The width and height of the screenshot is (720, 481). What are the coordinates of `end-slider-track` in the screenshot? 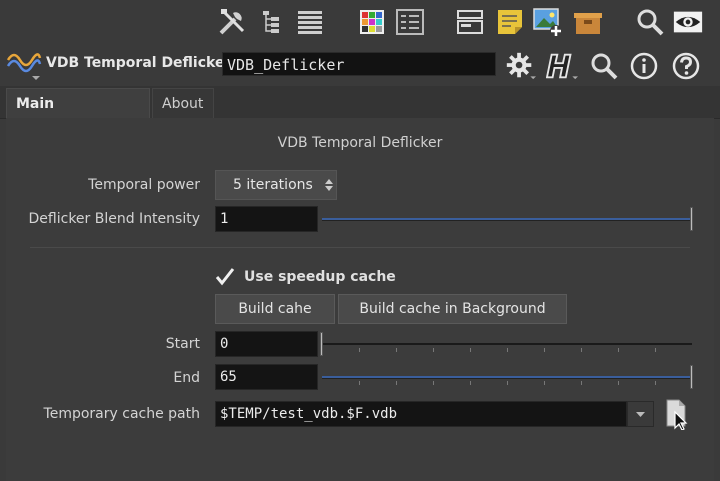 It's located at (507, 377).